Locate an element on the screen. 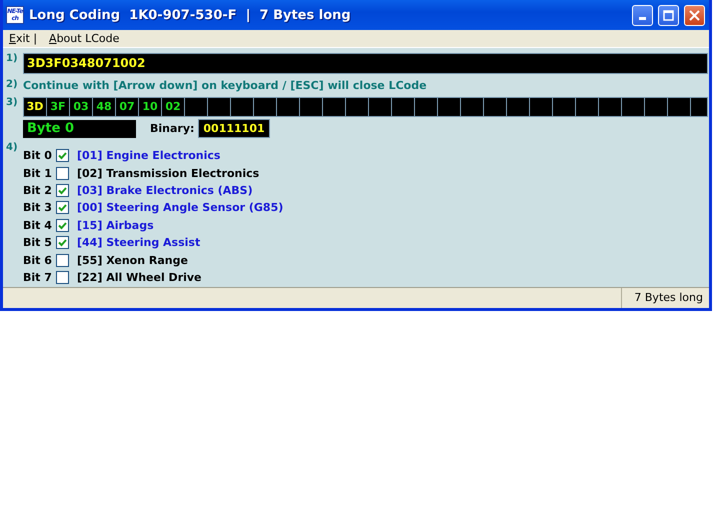 Image resolution: width=718 pixels, height=507 pixels. bit-description: [03] Brake Electronics (ABS) is located at coordinates (165, 190).